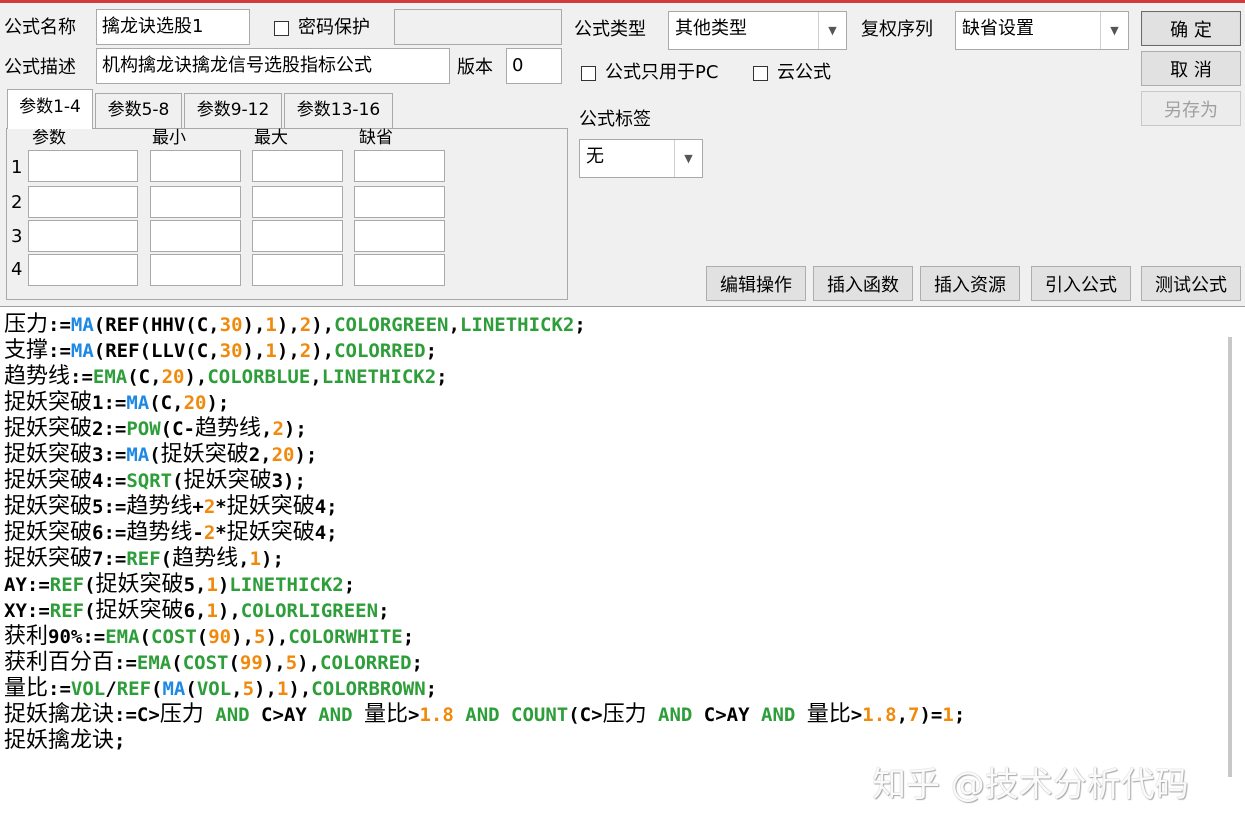  I want to click on code-token: 20, so click(173, 377).